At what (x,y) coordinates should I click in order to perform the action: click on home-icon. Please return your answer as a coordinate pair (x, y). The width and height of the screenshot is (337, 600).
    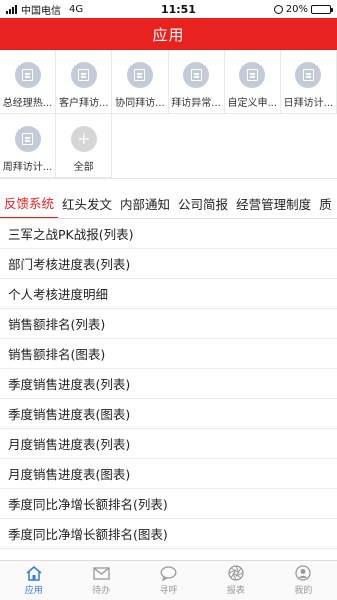
    Looking at the image, I should click on (34, 573).